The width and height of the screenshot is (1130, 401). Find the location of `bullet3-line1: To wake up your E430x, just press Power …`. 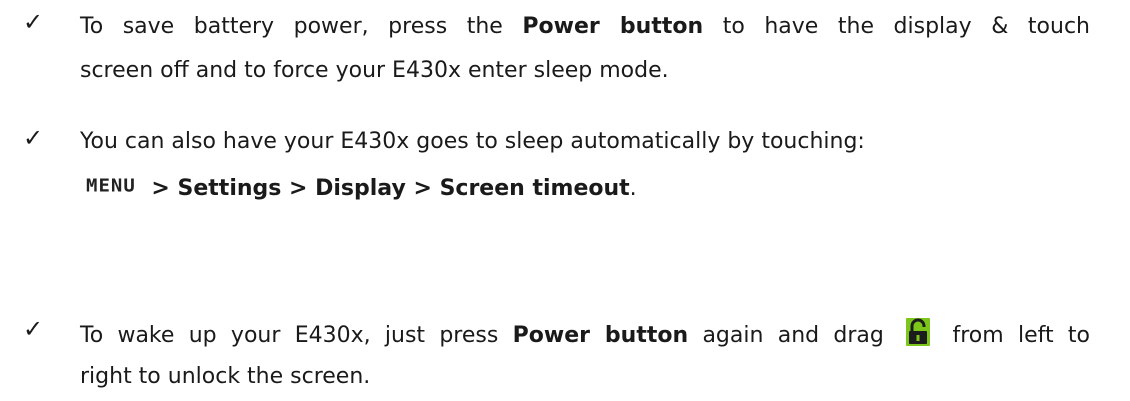

bullet3-line1: To wake up your E430x, just press Power … is located at coordinates (585, 334).